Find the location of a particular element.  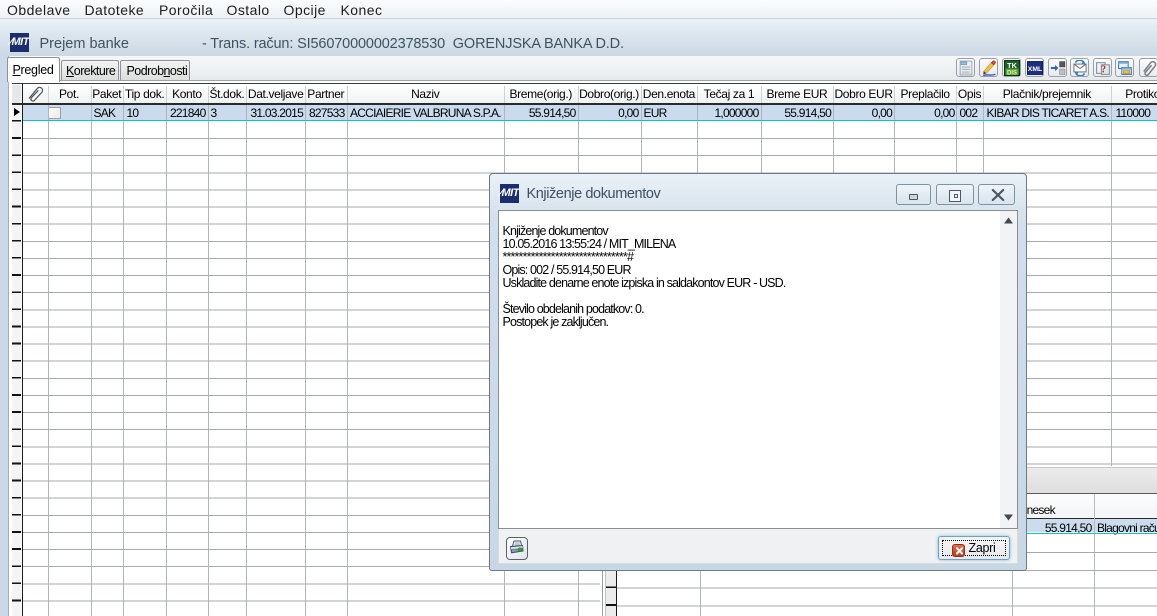

svg-text: DIS is located at coordinates (1012, 72).